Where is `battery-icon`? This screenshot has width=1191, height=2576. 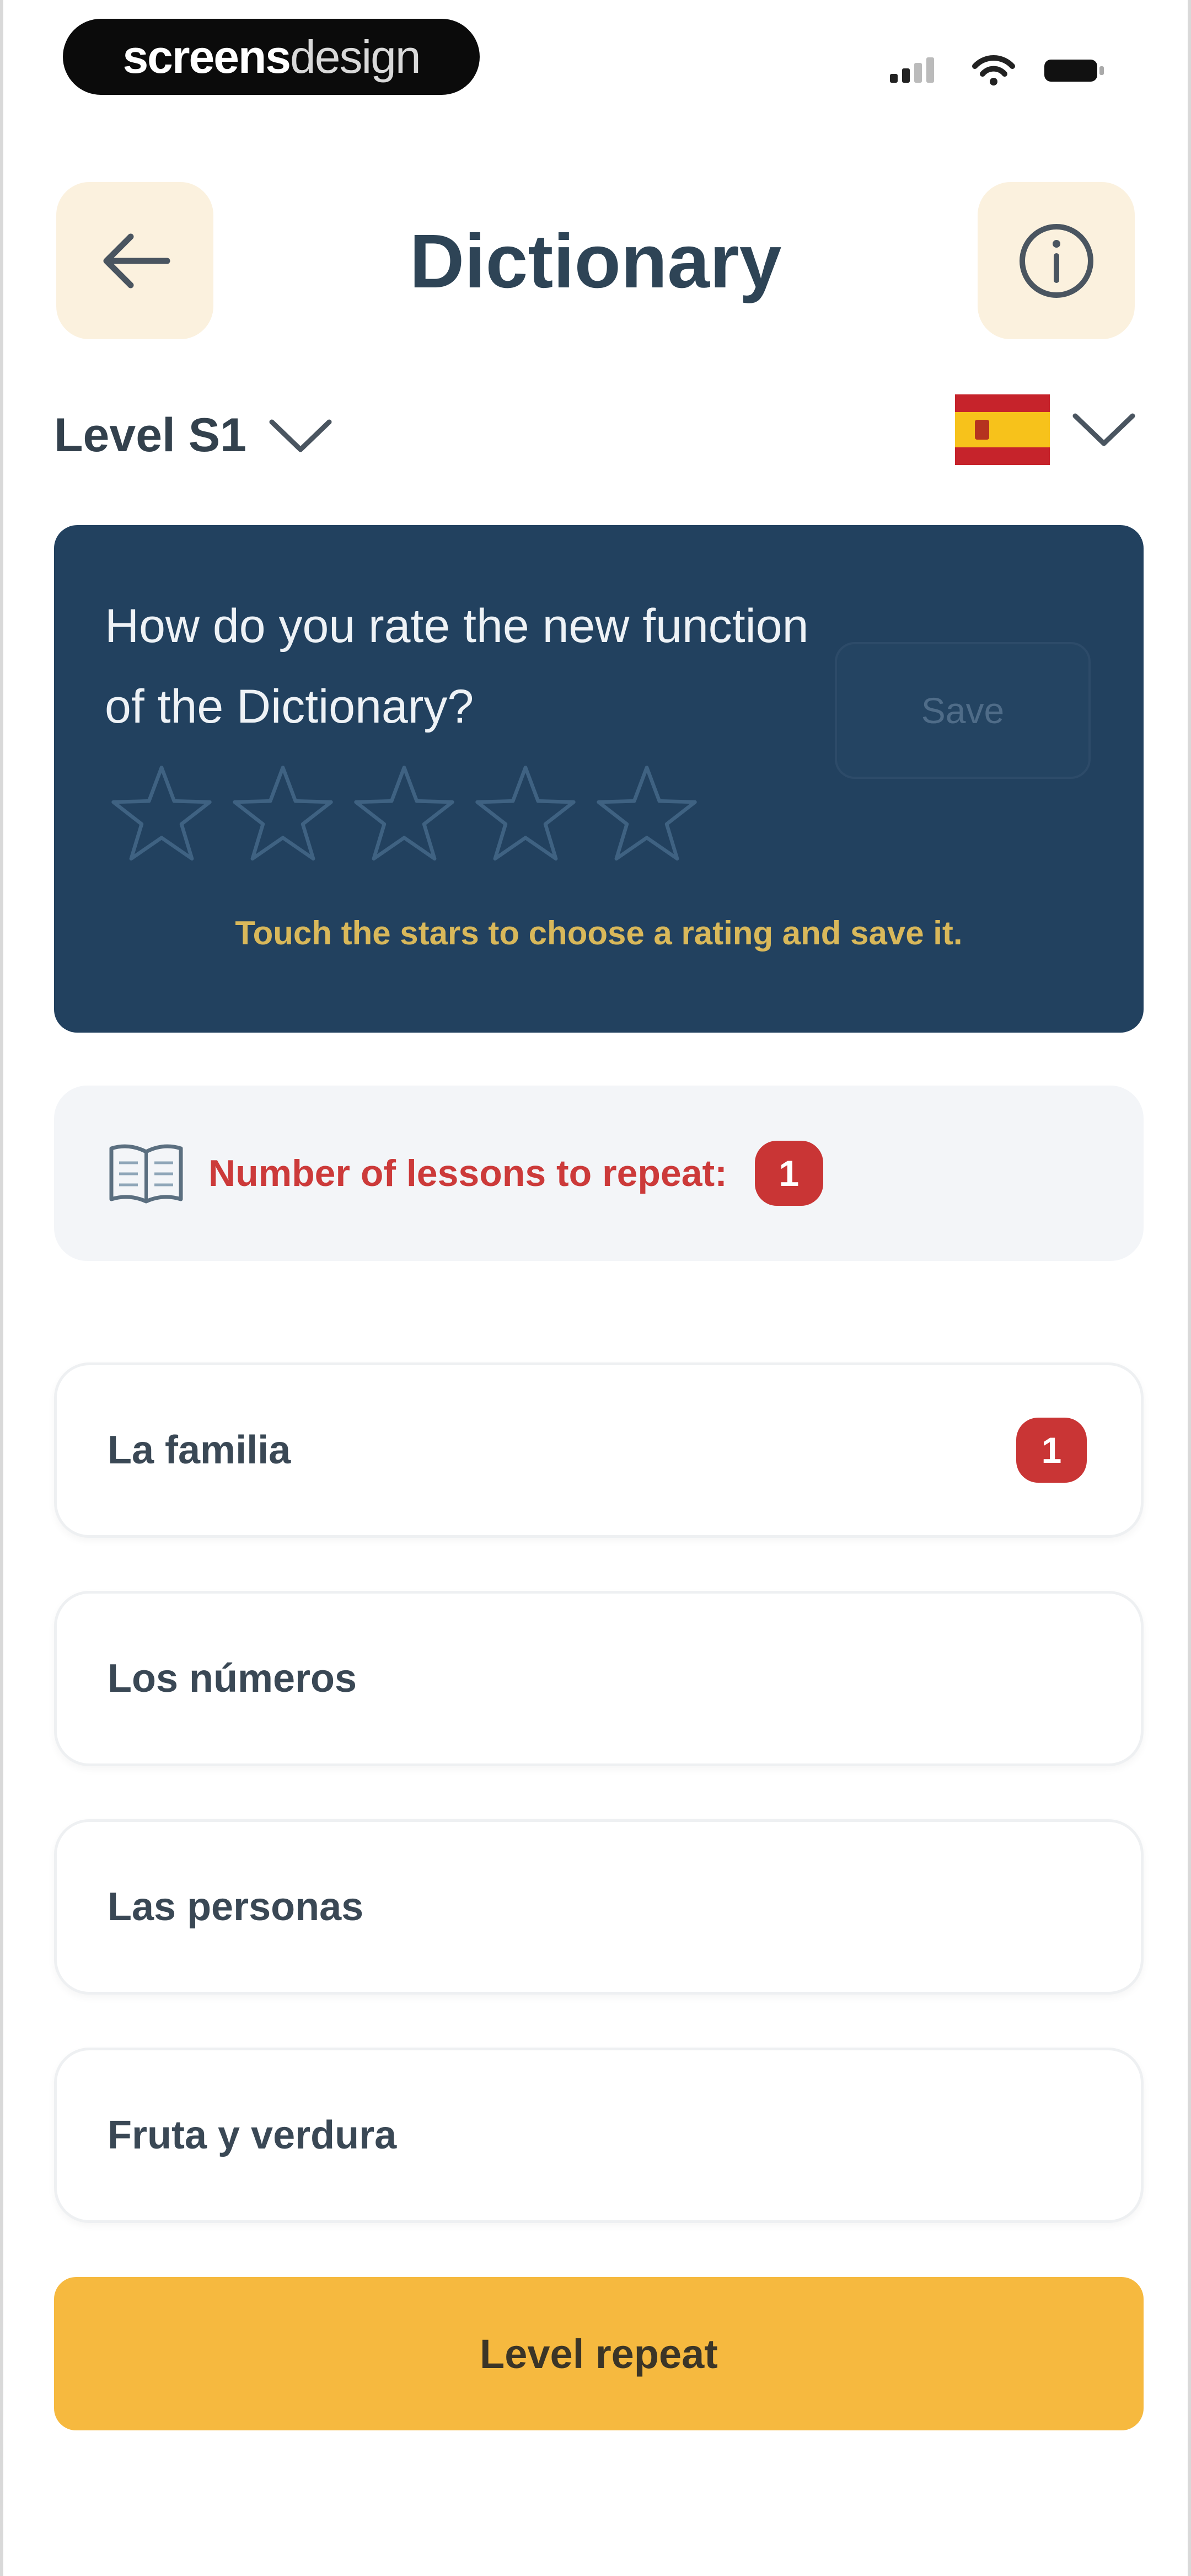
battery-icon is located at coordinates (1074, 71).